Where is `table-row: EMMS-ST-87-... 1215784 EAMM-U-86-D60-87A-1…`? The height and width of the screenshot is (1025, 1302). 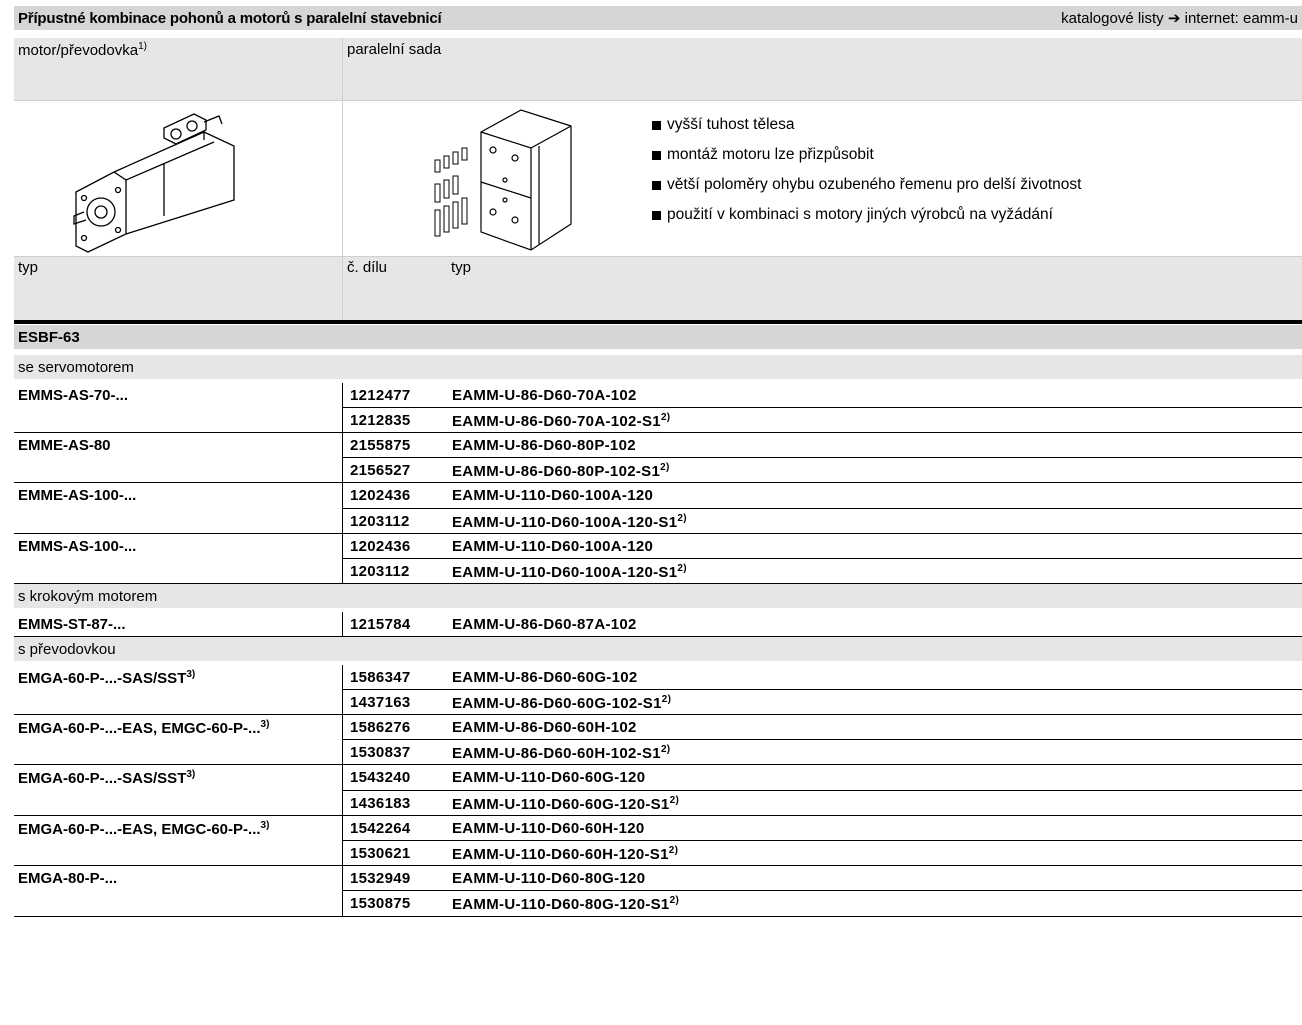
table-row: EMMS-ST-87-... 1215784 EAMM-U-86-D60-87A-1… is located at coordinates (658, 624).